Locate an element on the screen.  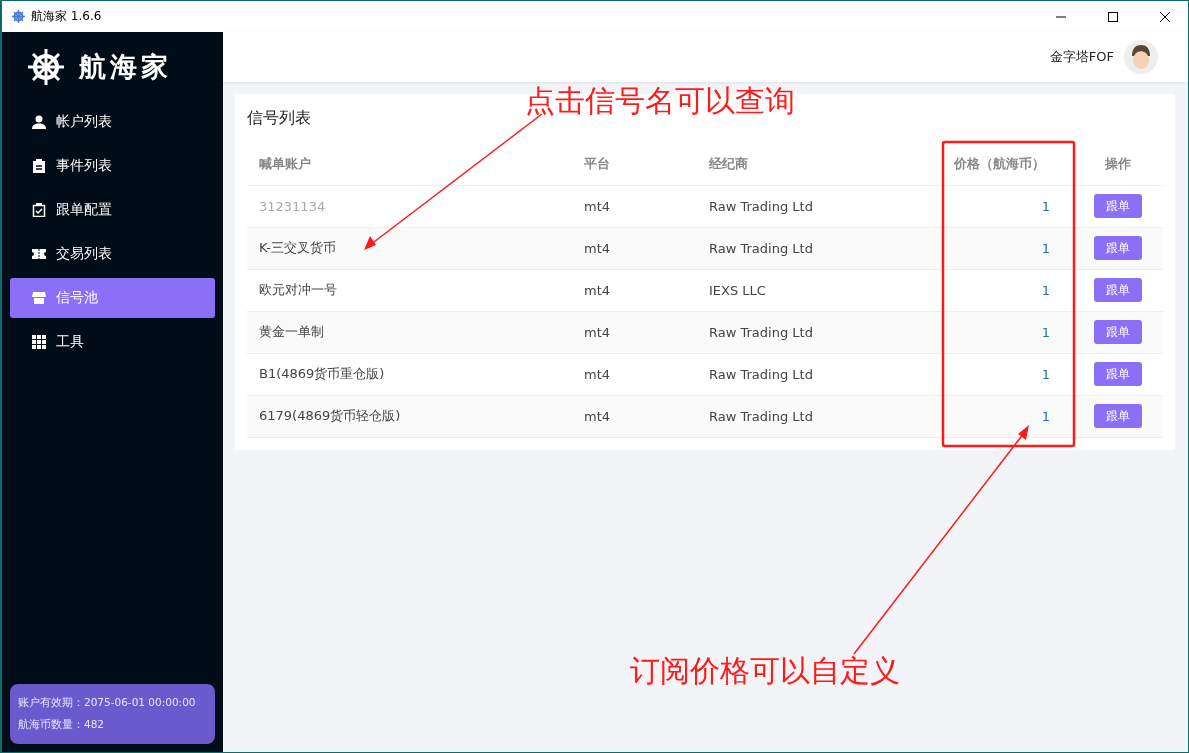
sidebar-item: 工具 is located at coordinates (112, 342).